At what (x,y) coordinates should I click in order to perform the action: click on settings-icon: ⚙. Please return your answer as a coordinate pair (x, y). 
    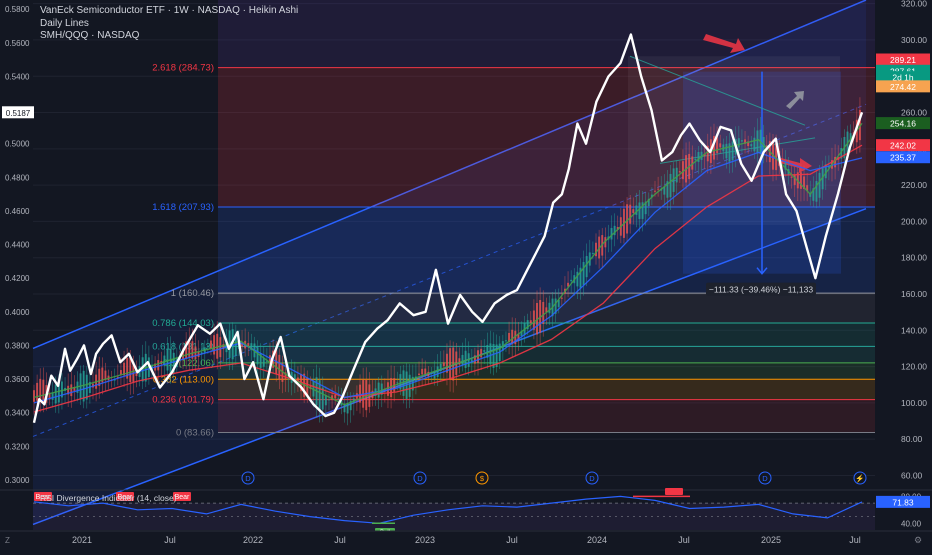
    Looking at the image, I should click on (918, 540).